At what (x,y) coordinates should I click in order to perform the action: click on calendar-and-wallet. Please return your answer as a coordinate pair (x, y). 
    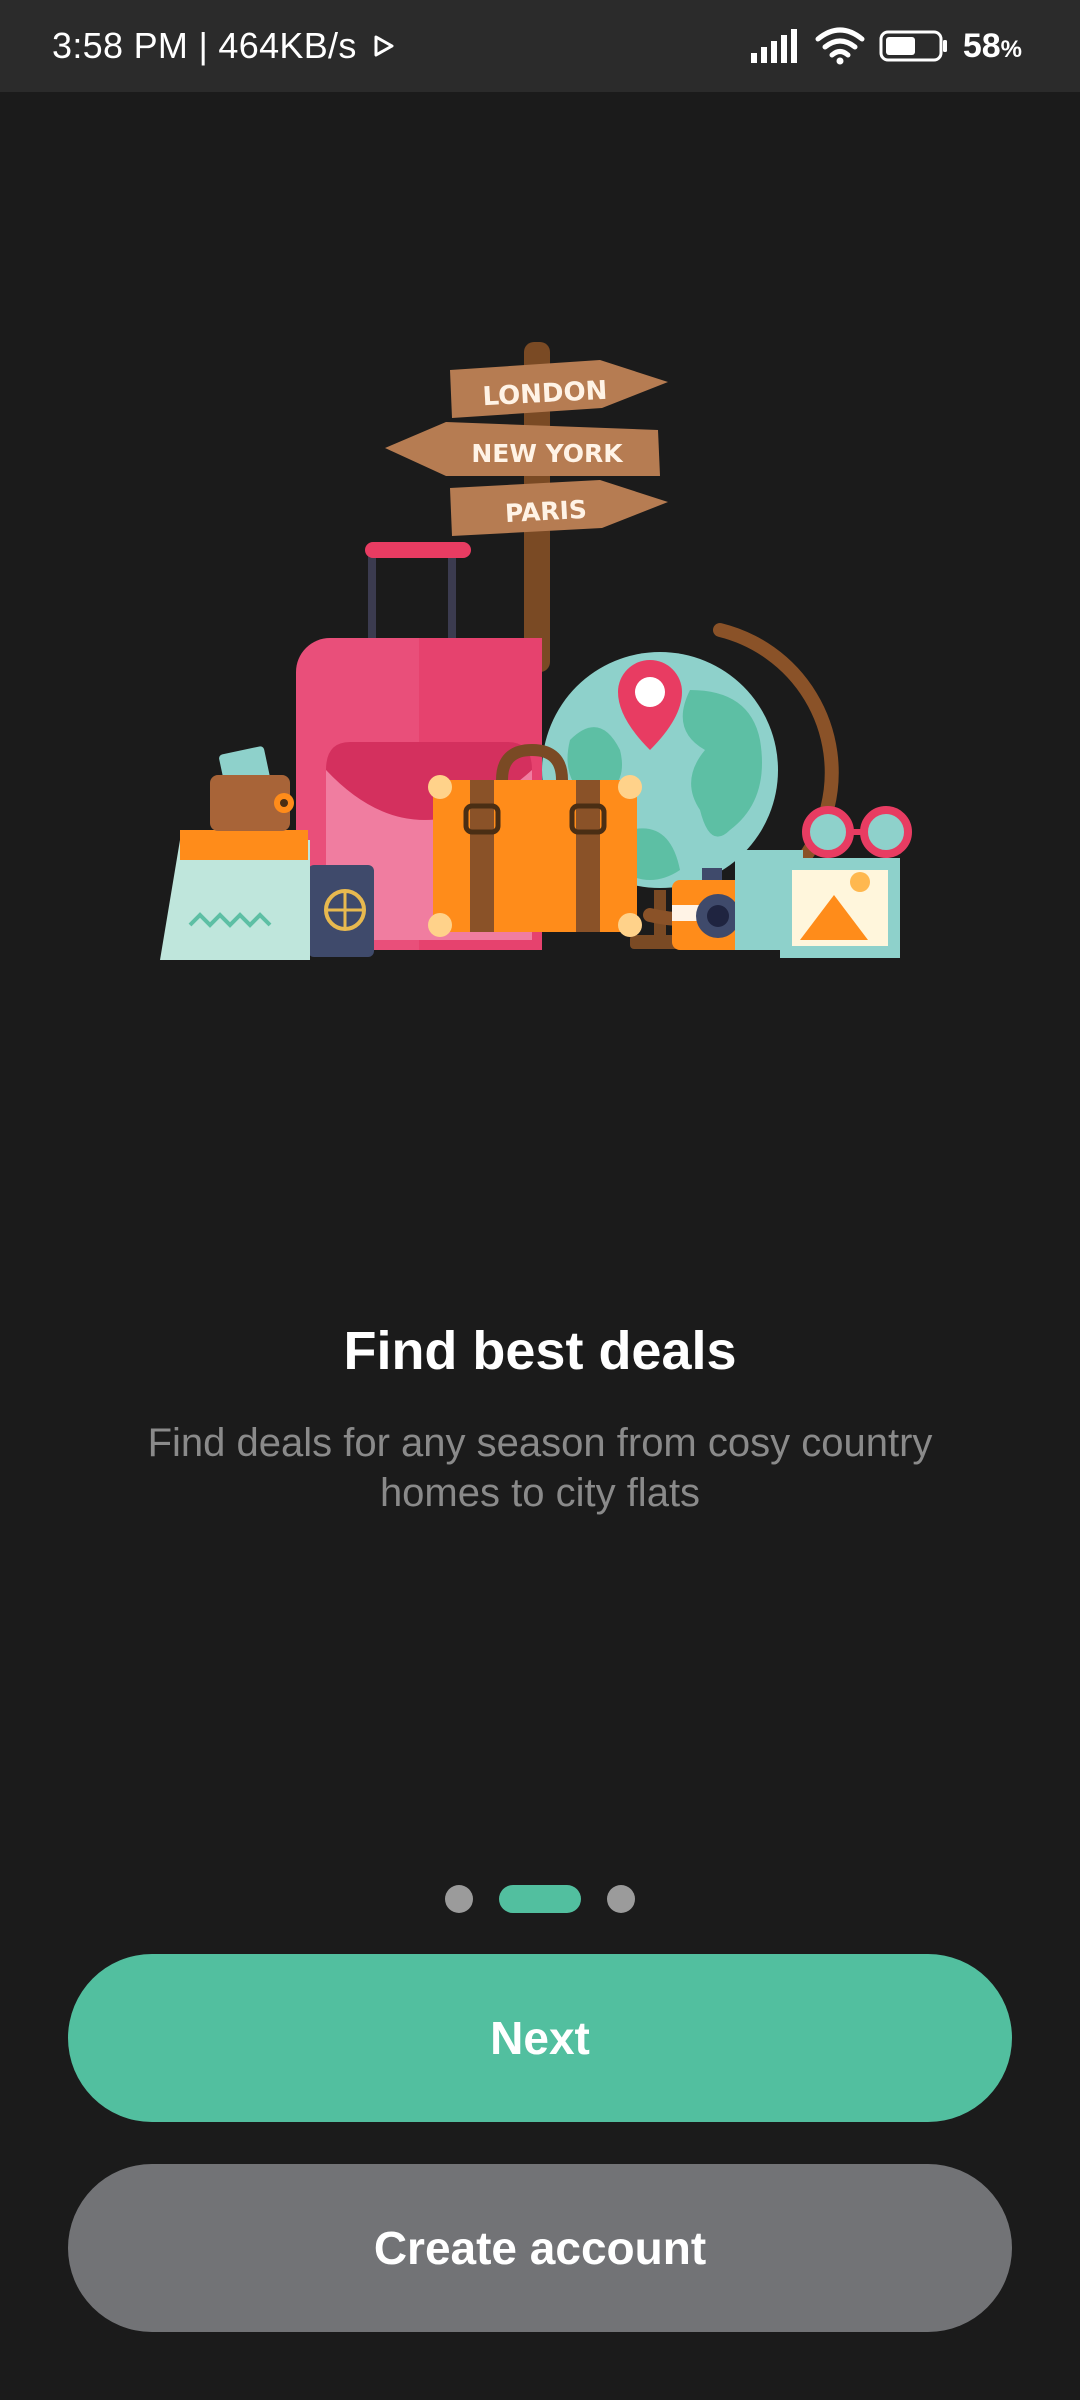
    Looking at the image, I should click on (235, 853).